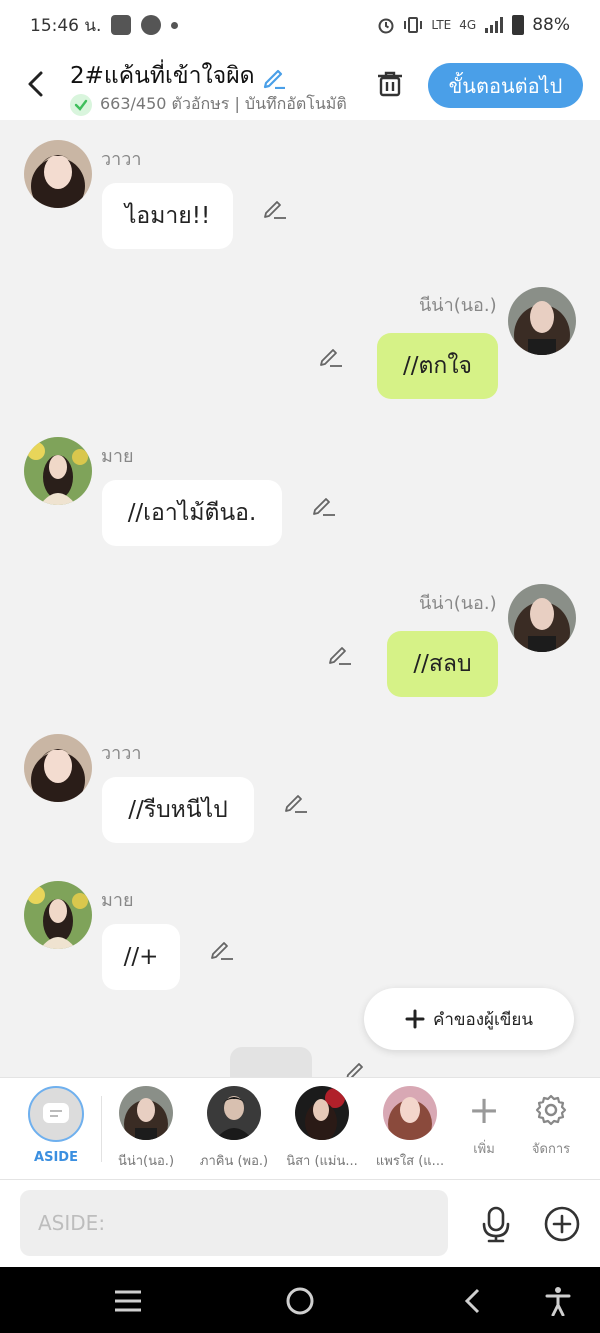 The image size is (600, 1333). I want to click on accessibility-button, so click(558, 1301).